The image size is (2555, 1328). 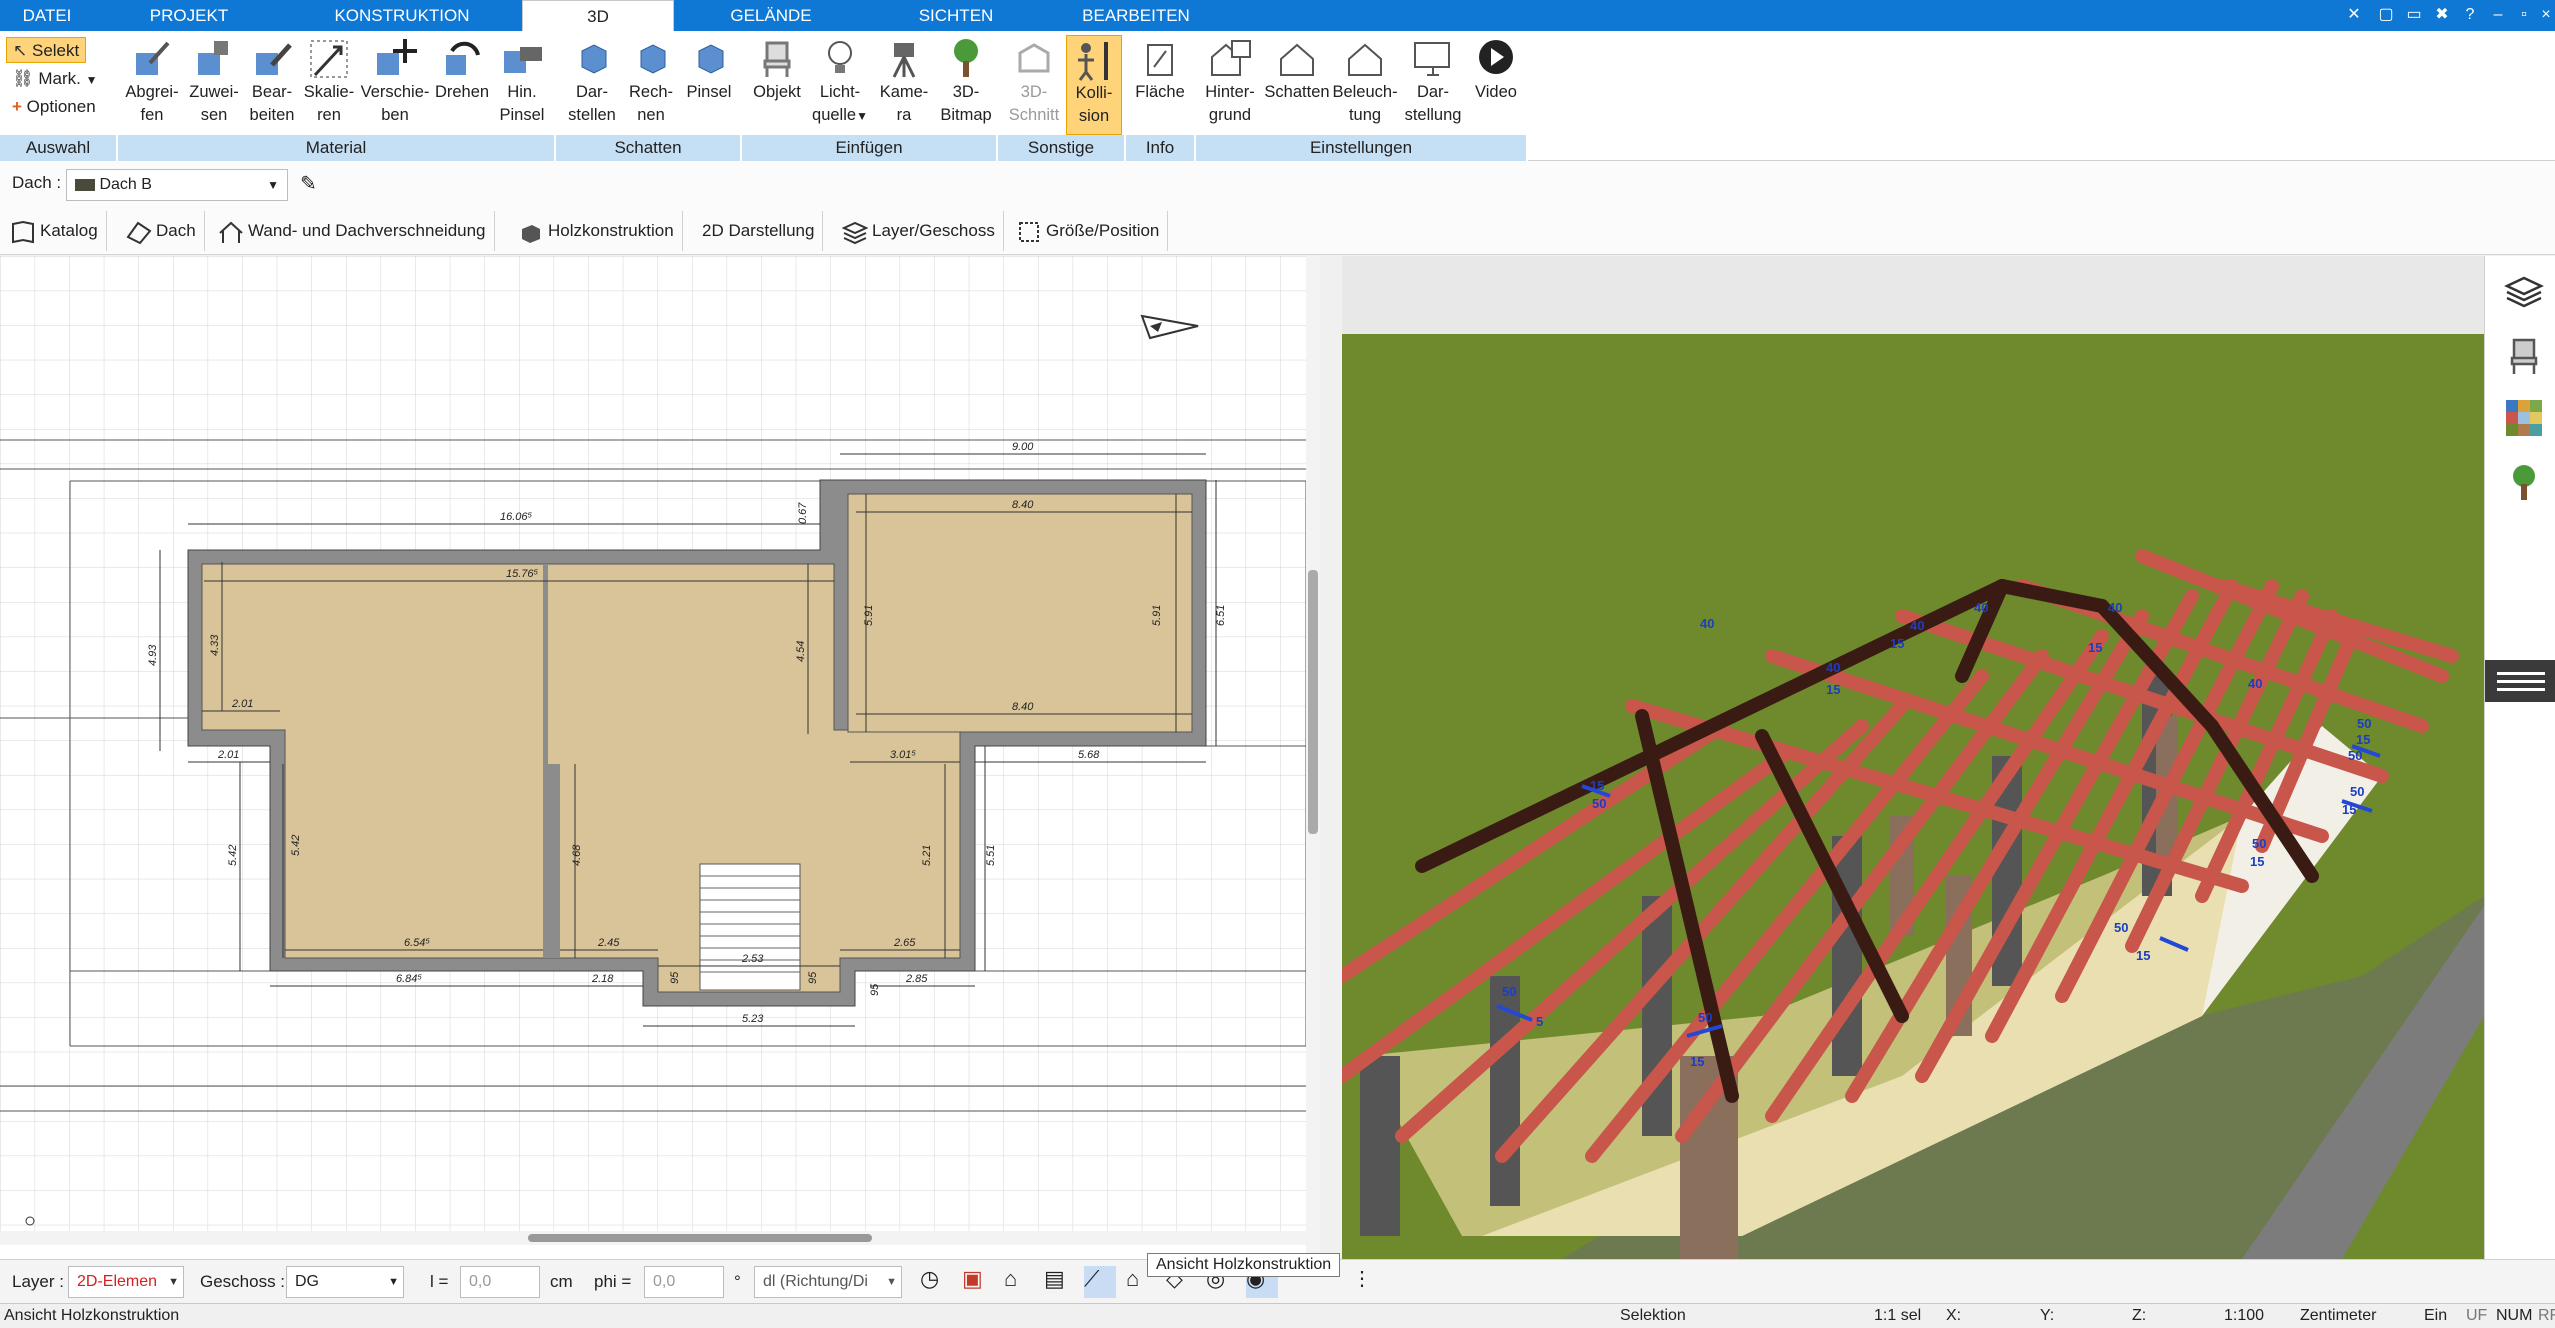 What do you see at coordinates (758, 231) in the screenshot?
I see `2d-darstellung-button: 2D Darstellung` at bounding box center [758, 231].